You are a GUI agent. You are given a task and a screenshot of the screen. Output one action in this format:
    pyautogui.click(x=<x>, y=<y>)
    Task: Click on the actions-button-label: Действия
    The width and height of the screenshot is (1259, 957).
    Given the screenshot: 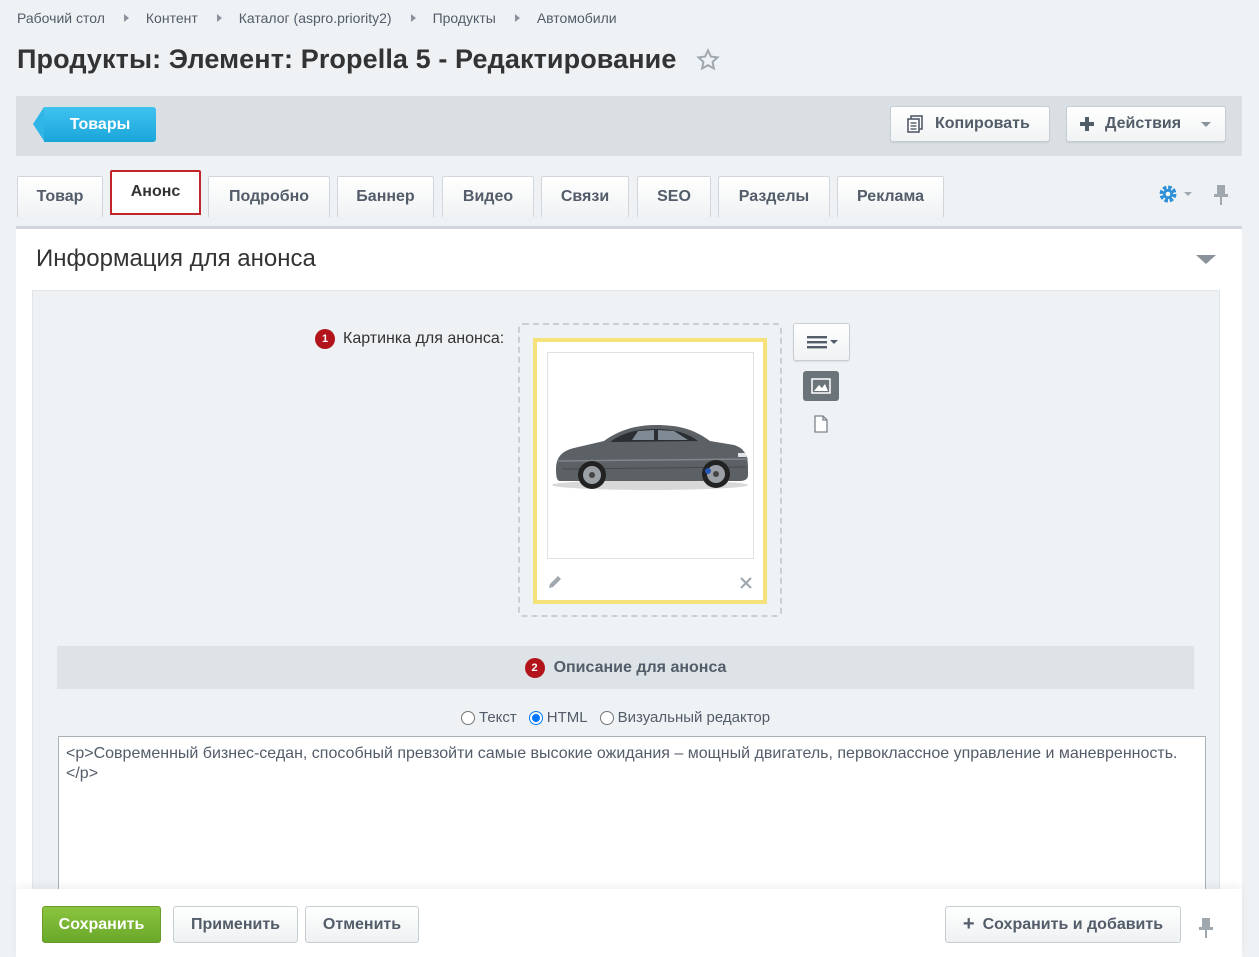 What is the action you would take?
    pyautogui.click(x=1143, y=123)
    